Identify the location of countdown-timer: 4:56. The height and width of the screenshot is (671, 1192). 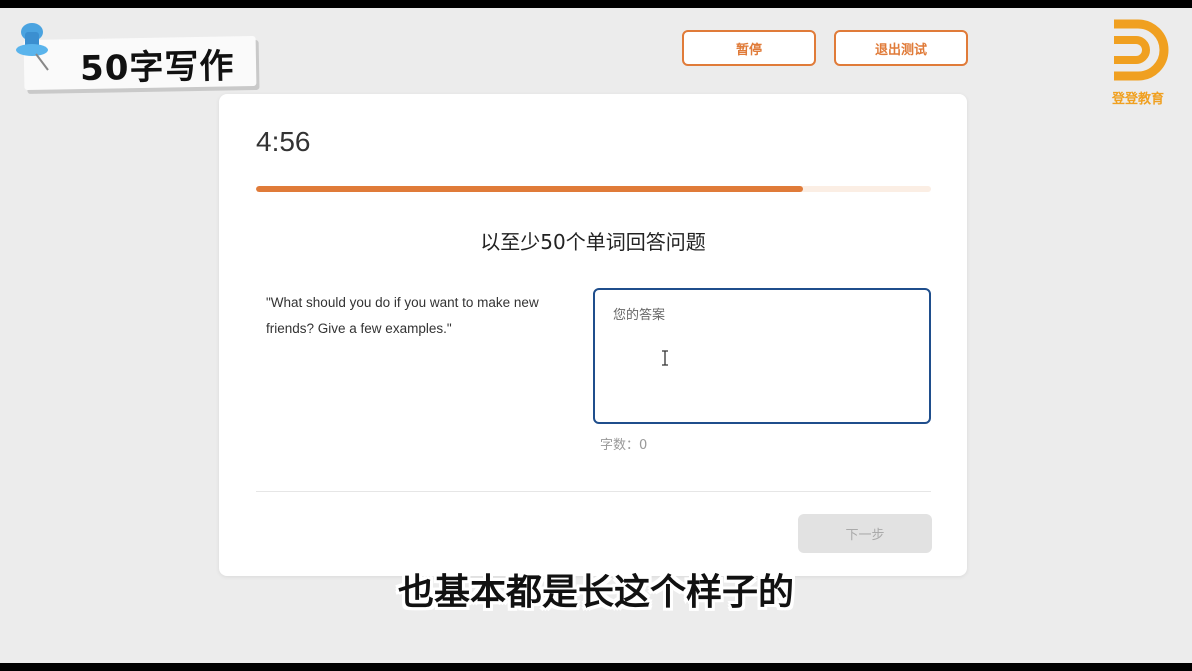
(283, 141).